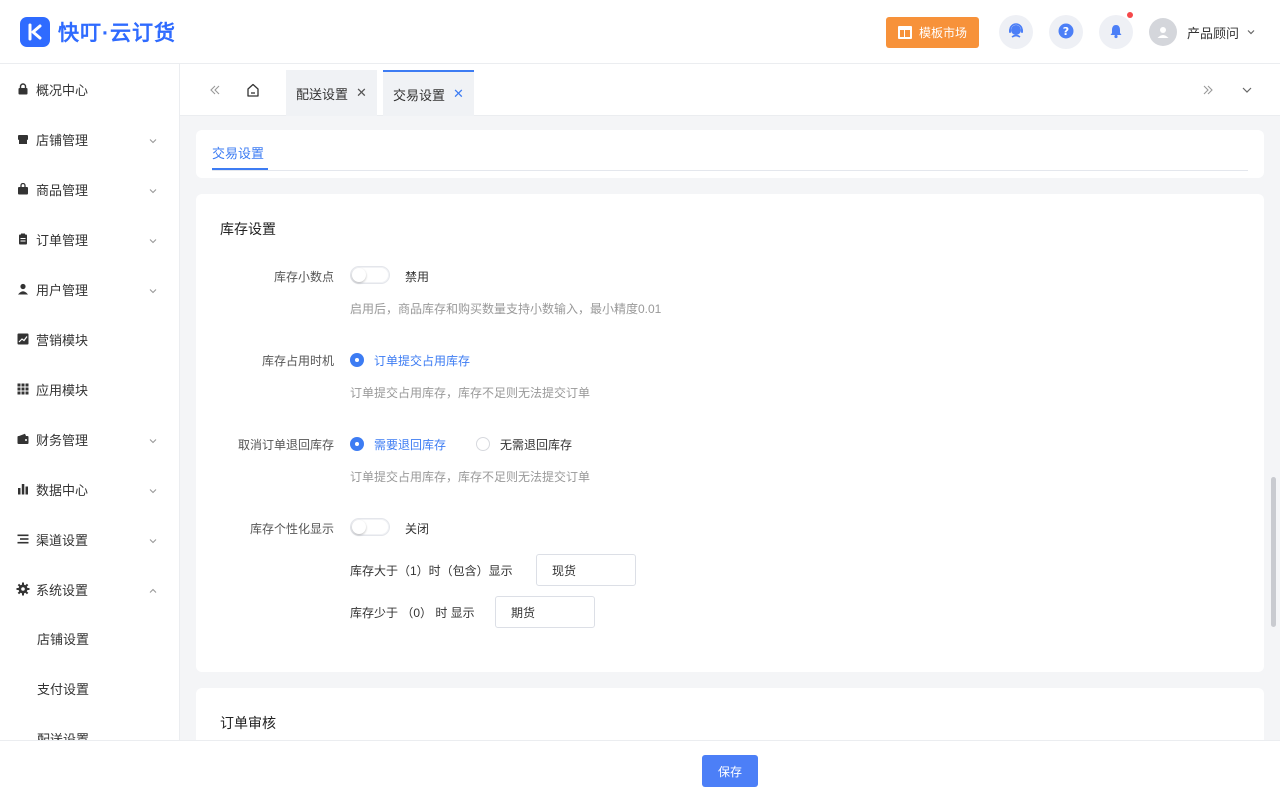 The width and height of the screenshot is (1280, 800). Describe the element at coordinates (89, 89) in the screenshot. I see `sidebar-item-overview: 概况中心` at that location.